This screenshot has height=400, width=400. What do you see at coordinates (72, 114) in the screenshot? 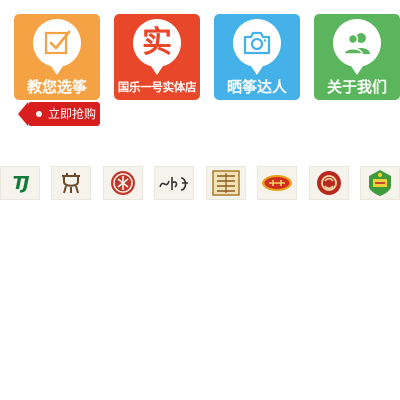
I see `buy-now-label: 立即抢购` at bounding box center [72, 114].